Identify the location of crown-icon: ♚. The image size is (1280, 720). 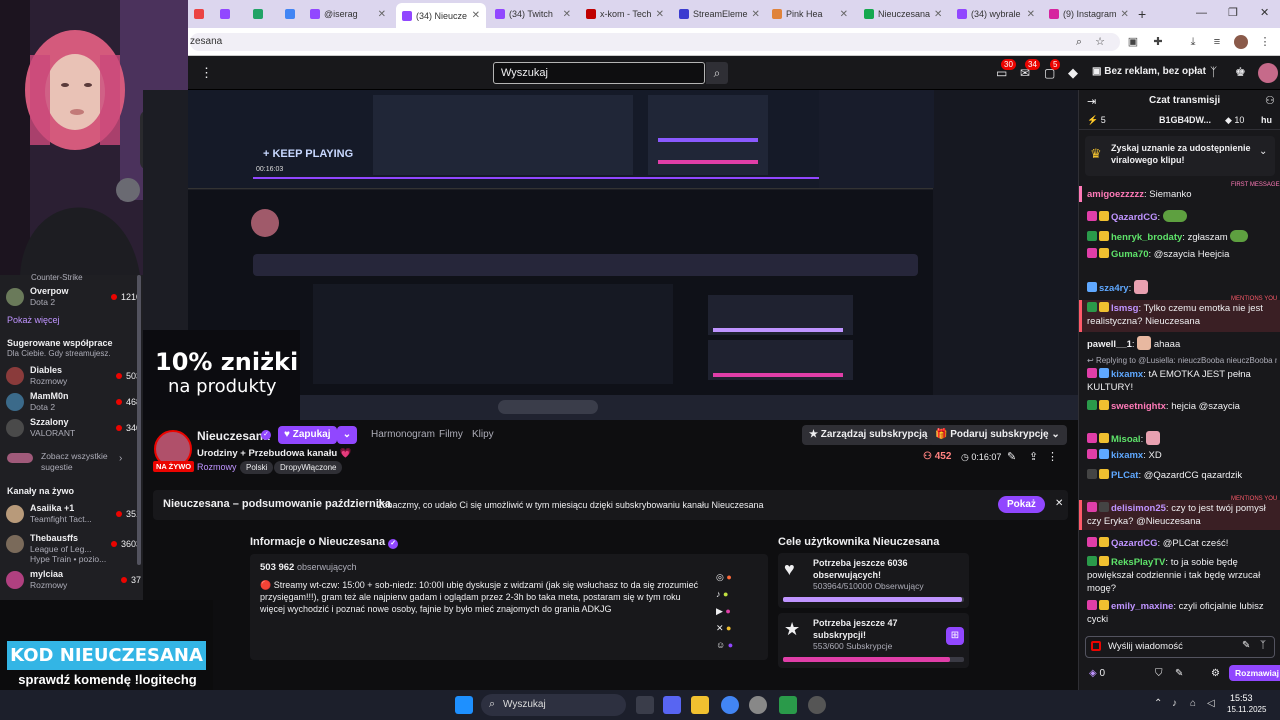
(1240, 72).